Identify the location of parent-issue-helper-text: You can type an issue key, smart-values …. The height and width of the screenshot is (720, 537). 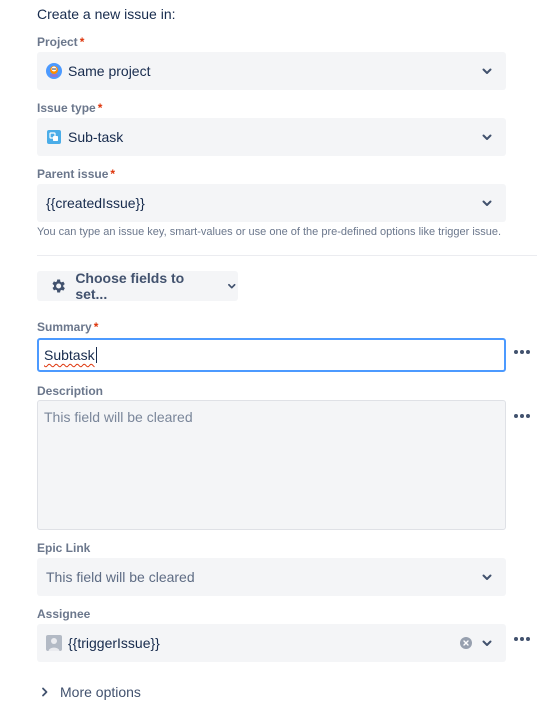
(269, 232).